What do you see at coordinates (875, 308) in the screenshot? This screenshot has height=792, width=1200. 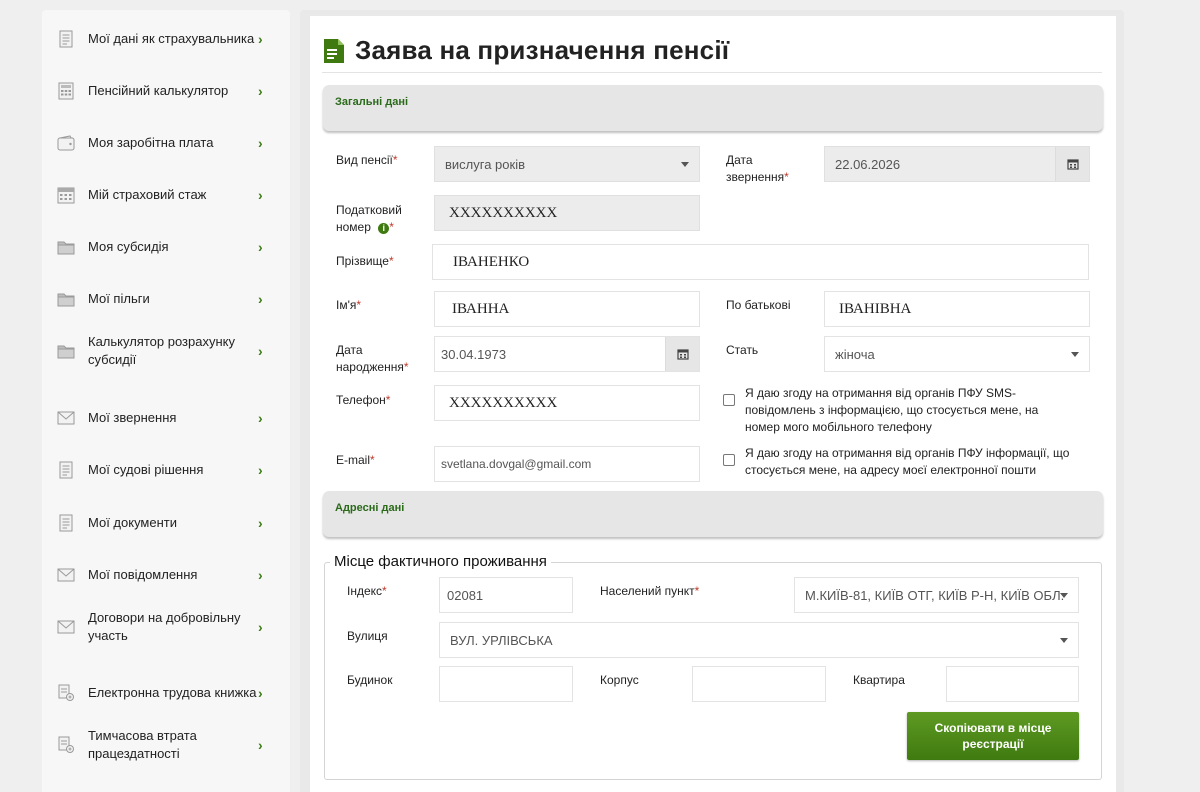 I see `patronymic-value: ІВАНІВНА` at bounding box center [875, 308].